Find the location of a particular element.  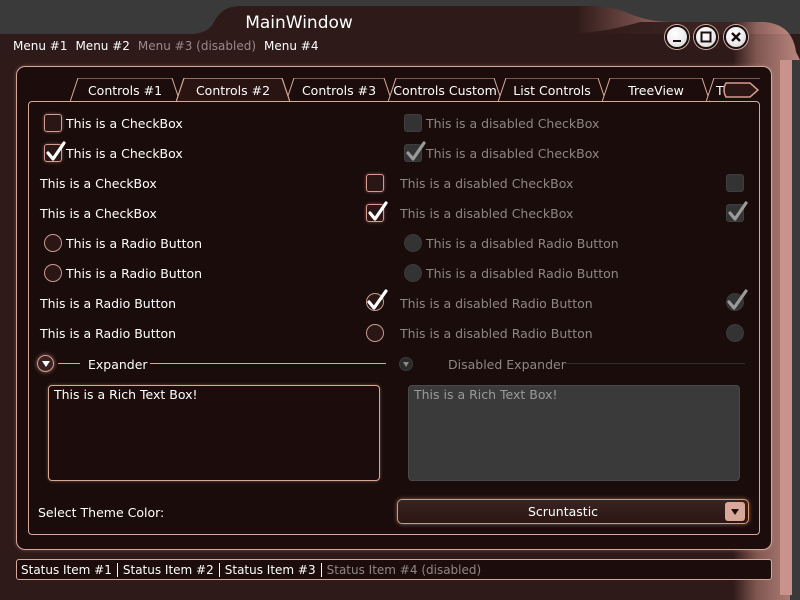

tab-treeview: TreeView is located at coordinates (656, 90).